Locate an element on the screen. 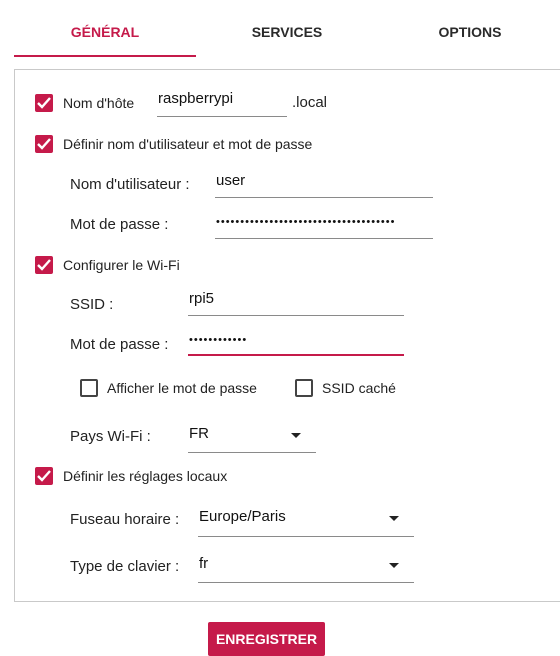 Image resolution: width=560 pixels, height=656 pixels. hostname-input: raspberrypi is located at coordinates (222, 102).